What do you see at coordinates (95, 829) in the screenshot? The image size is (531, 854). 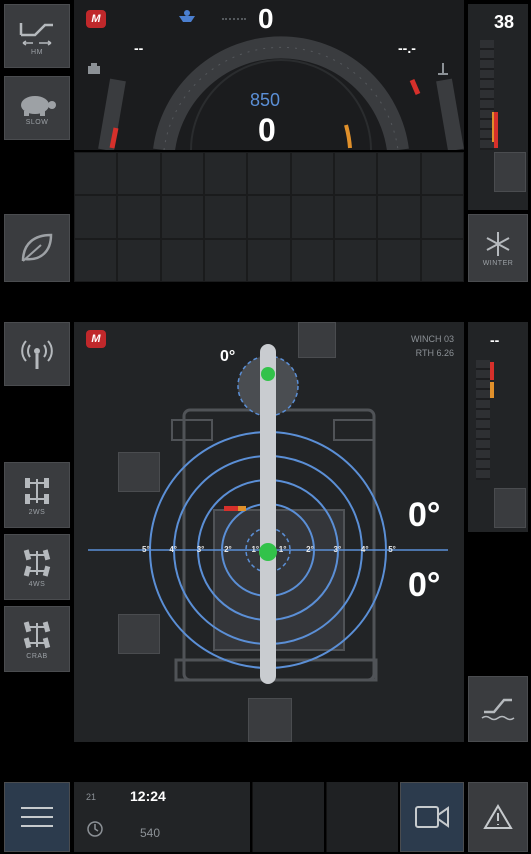 I see `hours-icon` at bounding box center [95, 829].